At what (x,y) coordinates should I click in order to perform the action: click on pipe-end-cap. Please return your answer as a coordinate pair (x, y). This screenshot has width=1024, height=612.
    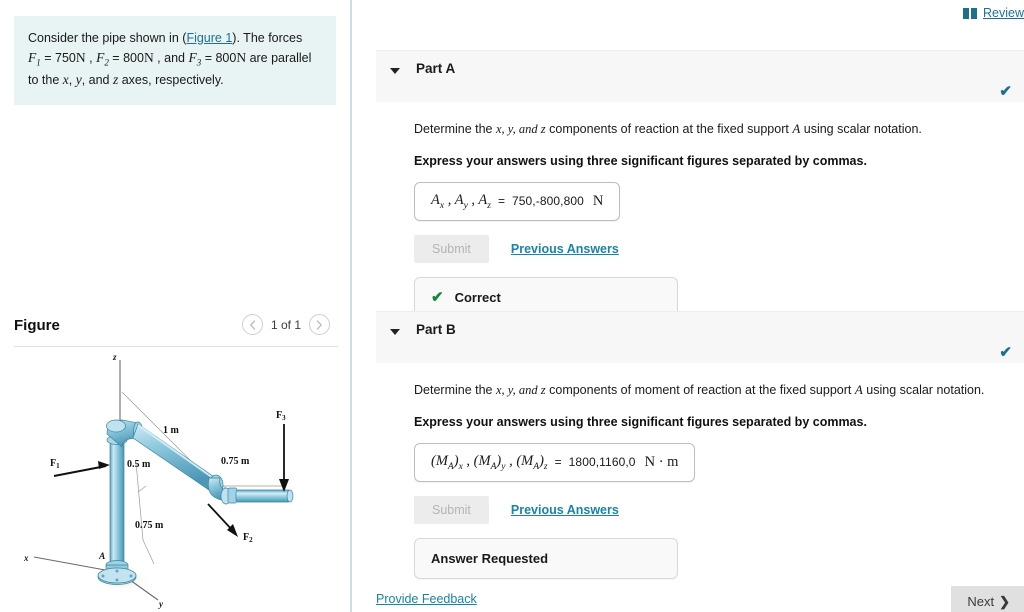
    Looking at the image, I should click on (290, 496).